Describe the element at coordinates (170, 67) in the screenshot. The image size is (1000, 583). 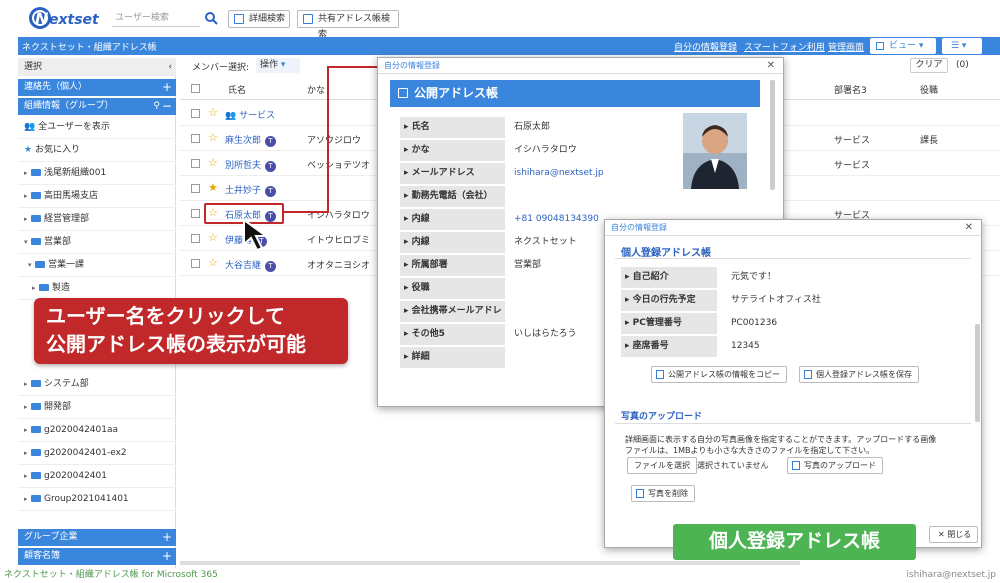
I see `collapse-icon: ‹` at that location.